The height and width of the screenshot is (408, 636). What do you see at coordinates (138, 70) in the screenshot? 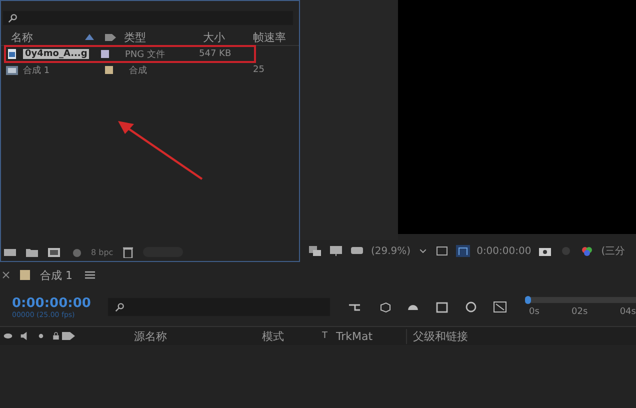
I see `item-type: 合成` at bounding box center [138, 70].